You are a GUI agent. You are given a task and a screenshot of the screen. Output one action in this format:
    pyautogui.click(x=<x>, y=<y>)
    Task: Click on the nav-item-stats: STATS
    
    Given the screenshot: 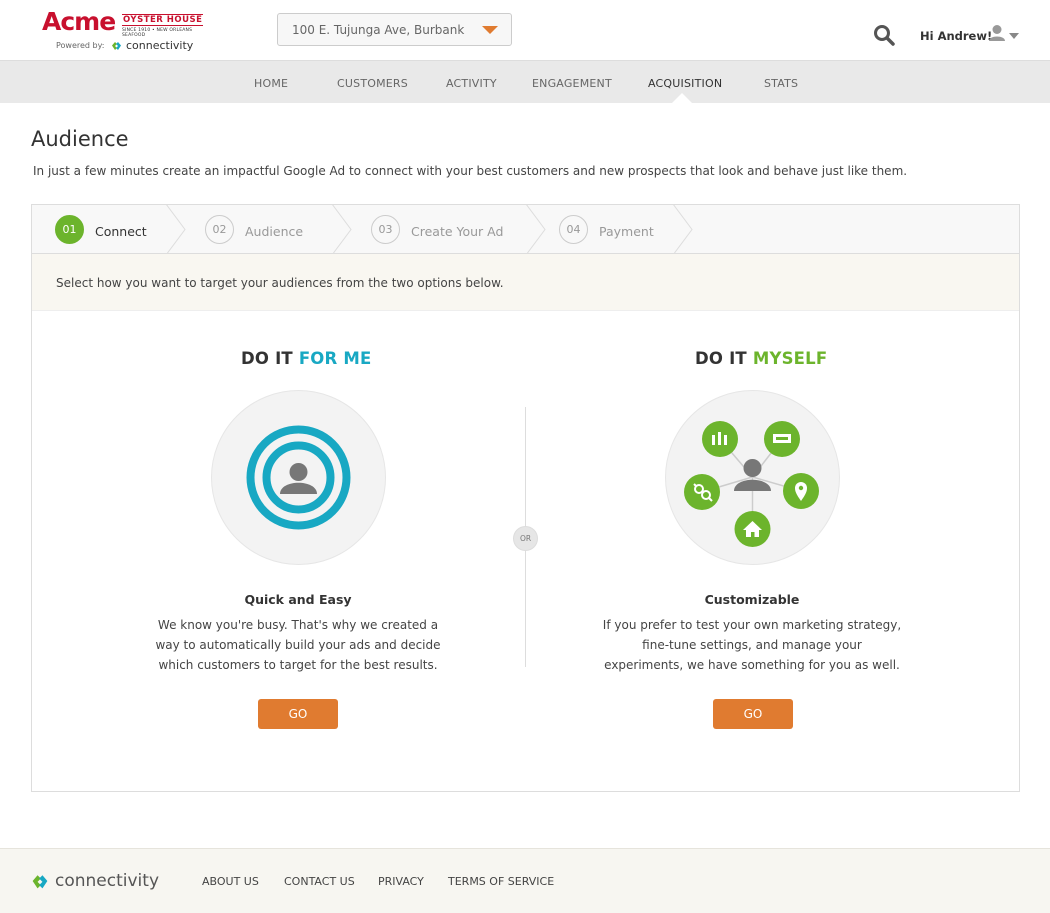 What is the action you would take?
    pyautogui.click(x=781, y=83)
    